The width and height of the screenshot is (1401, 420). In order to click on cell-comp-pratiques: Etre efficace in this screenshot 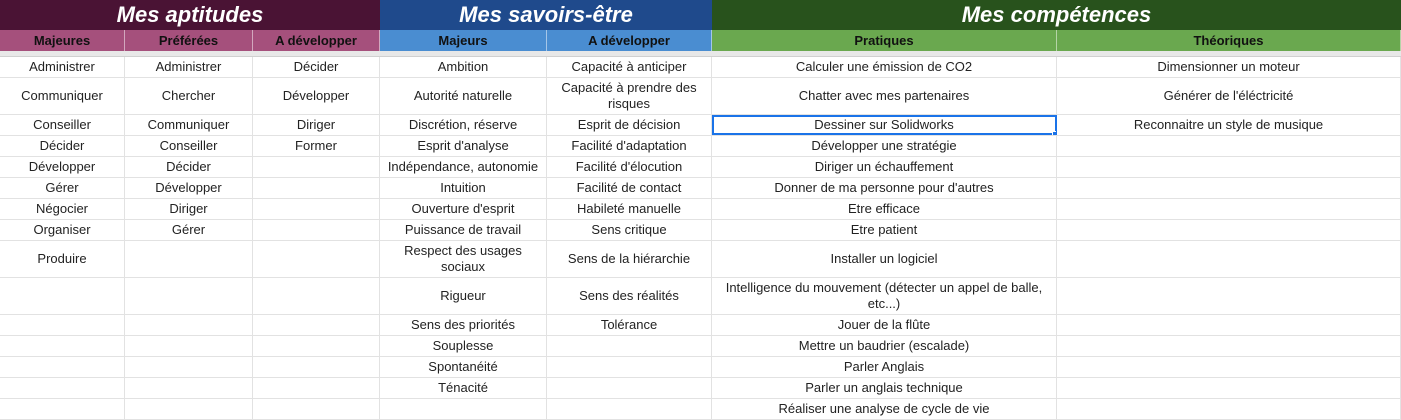, I will do `click(884, 209)`.